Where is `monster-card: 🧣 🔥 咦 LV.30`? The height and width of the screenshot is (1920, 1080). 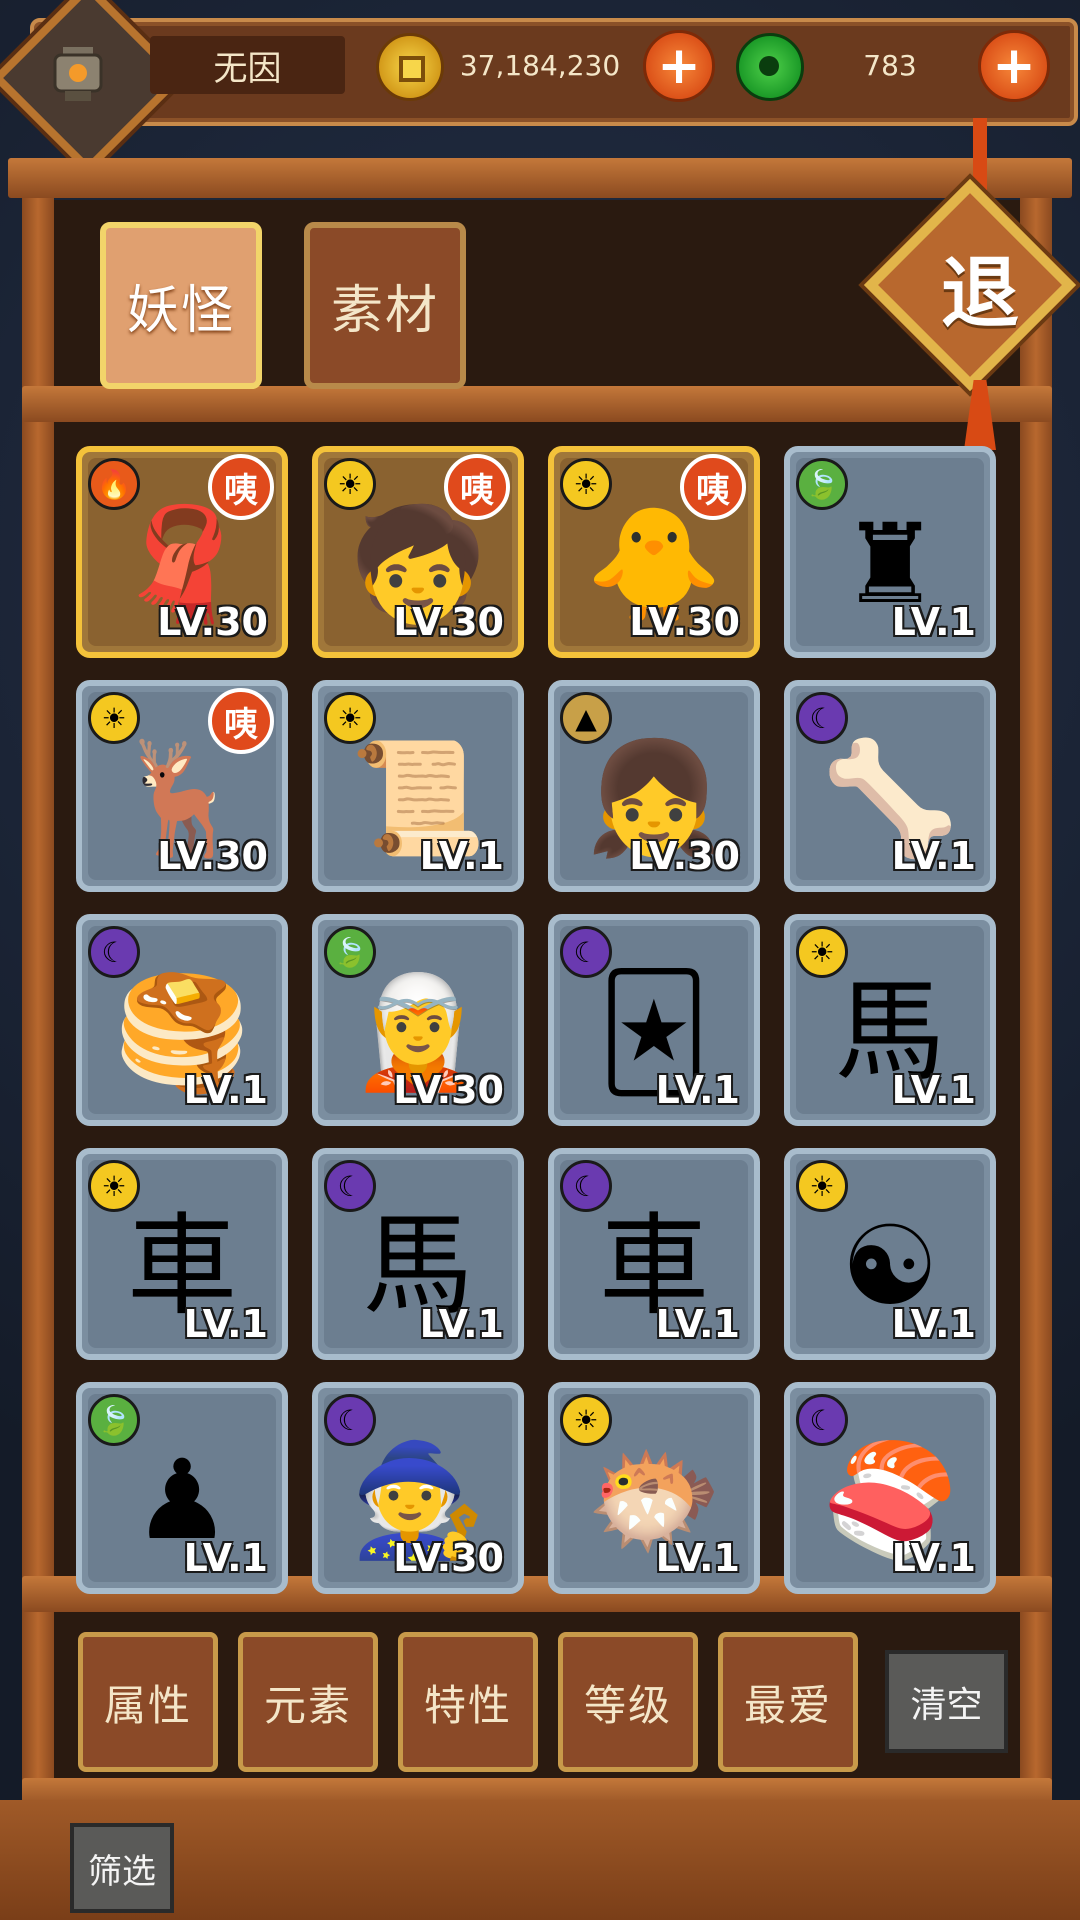 monster-card: 🧣 🔥 咦 LV.30 is located at coordinates (182, 552).